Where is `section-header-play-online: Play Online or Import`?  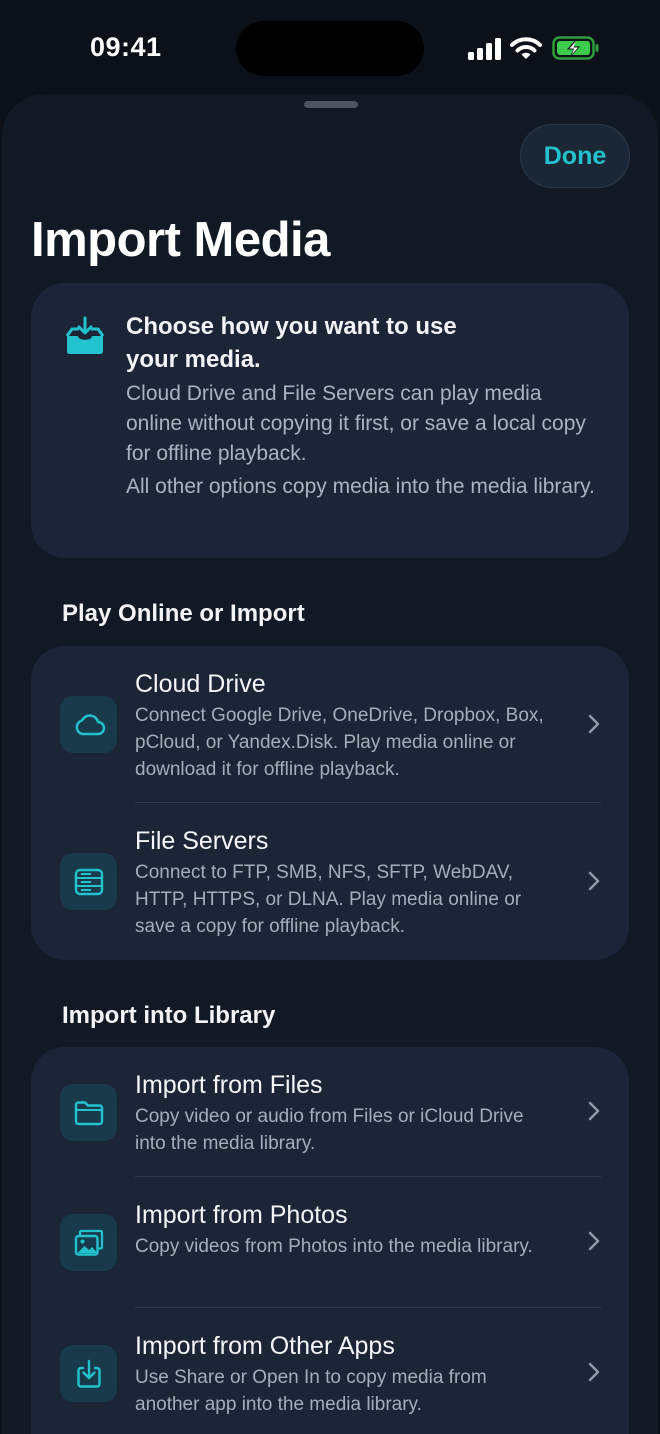
section-header-play-online: Play Online or Import is located at coordinates (183, 613).